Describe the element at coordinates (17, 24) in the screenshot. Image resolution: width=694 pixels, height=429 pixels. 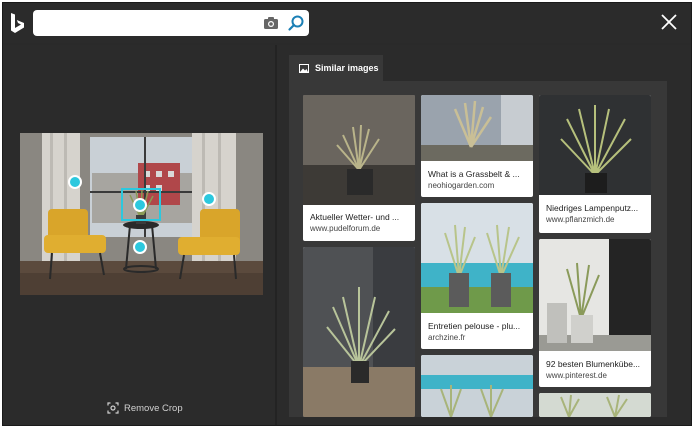
I see `bing-logo-icon` at that location.